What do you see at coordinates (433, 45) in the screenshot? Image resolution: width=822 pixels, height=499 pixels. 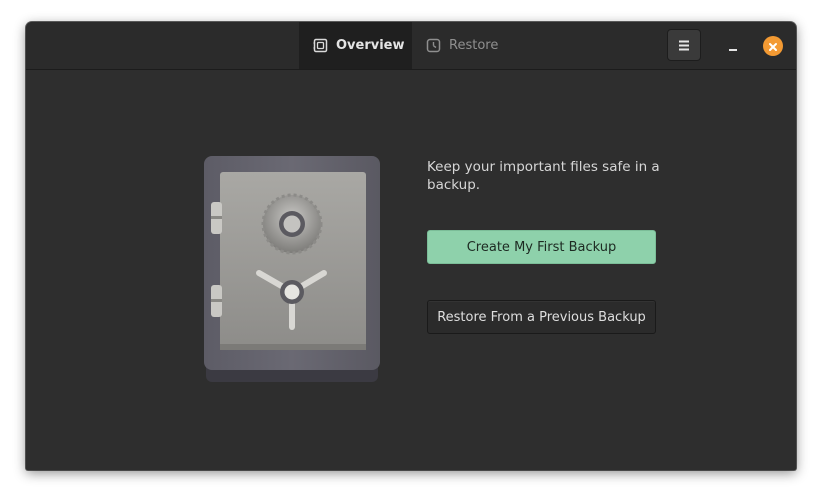 I see `clock-icon` at bounding box center [433, 45].